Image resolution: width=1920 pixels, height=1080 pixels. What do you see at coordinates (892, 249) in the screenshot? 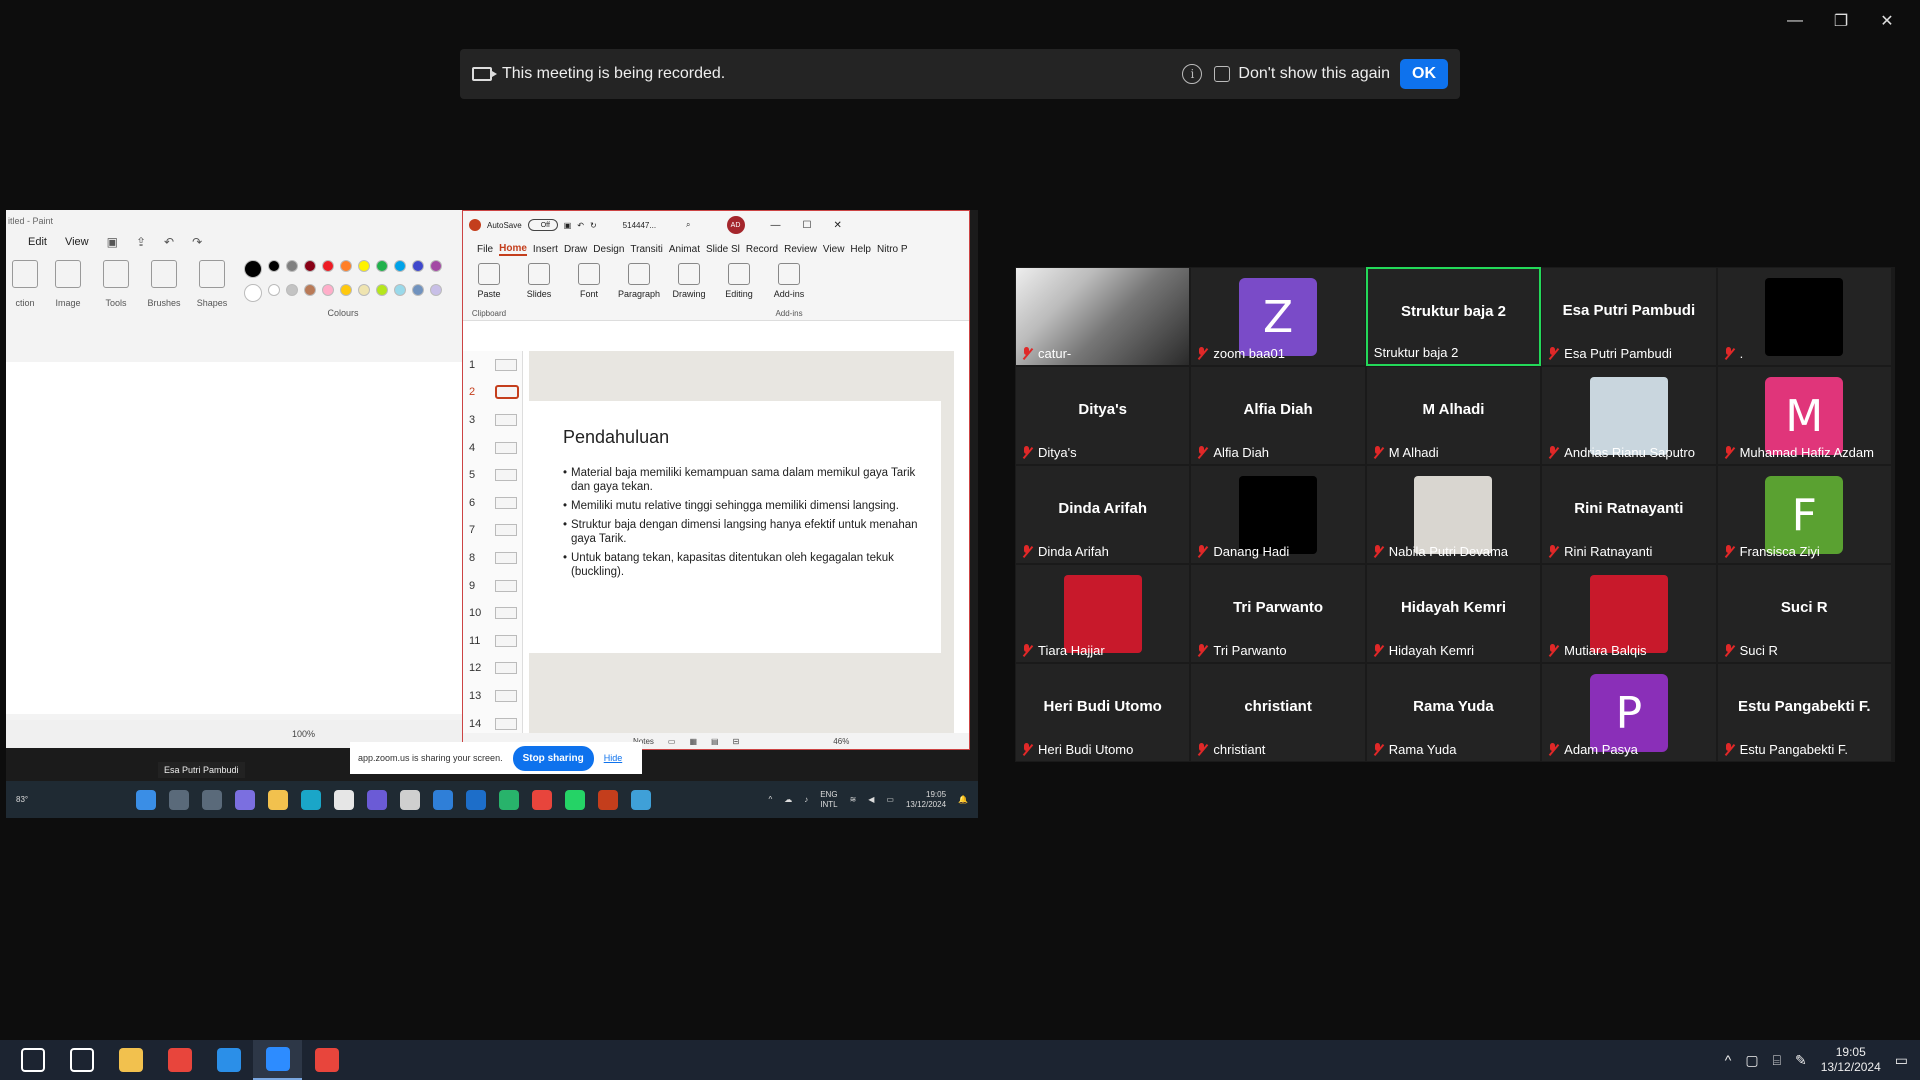
I see `tab-nitro: Nitro P` at bounding box center [892, 249].